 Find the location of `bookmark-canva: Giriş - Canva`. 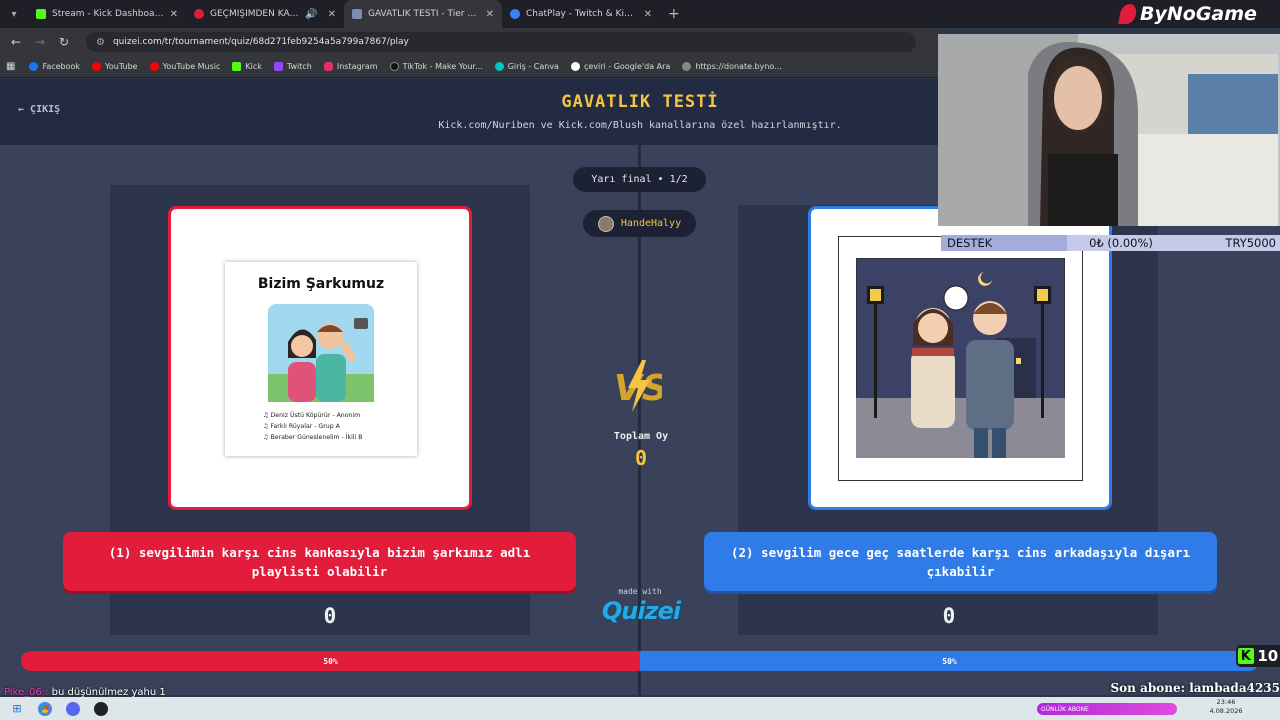

bookmark-canva: Giriş - Canva is located at coordinates (526, 66).